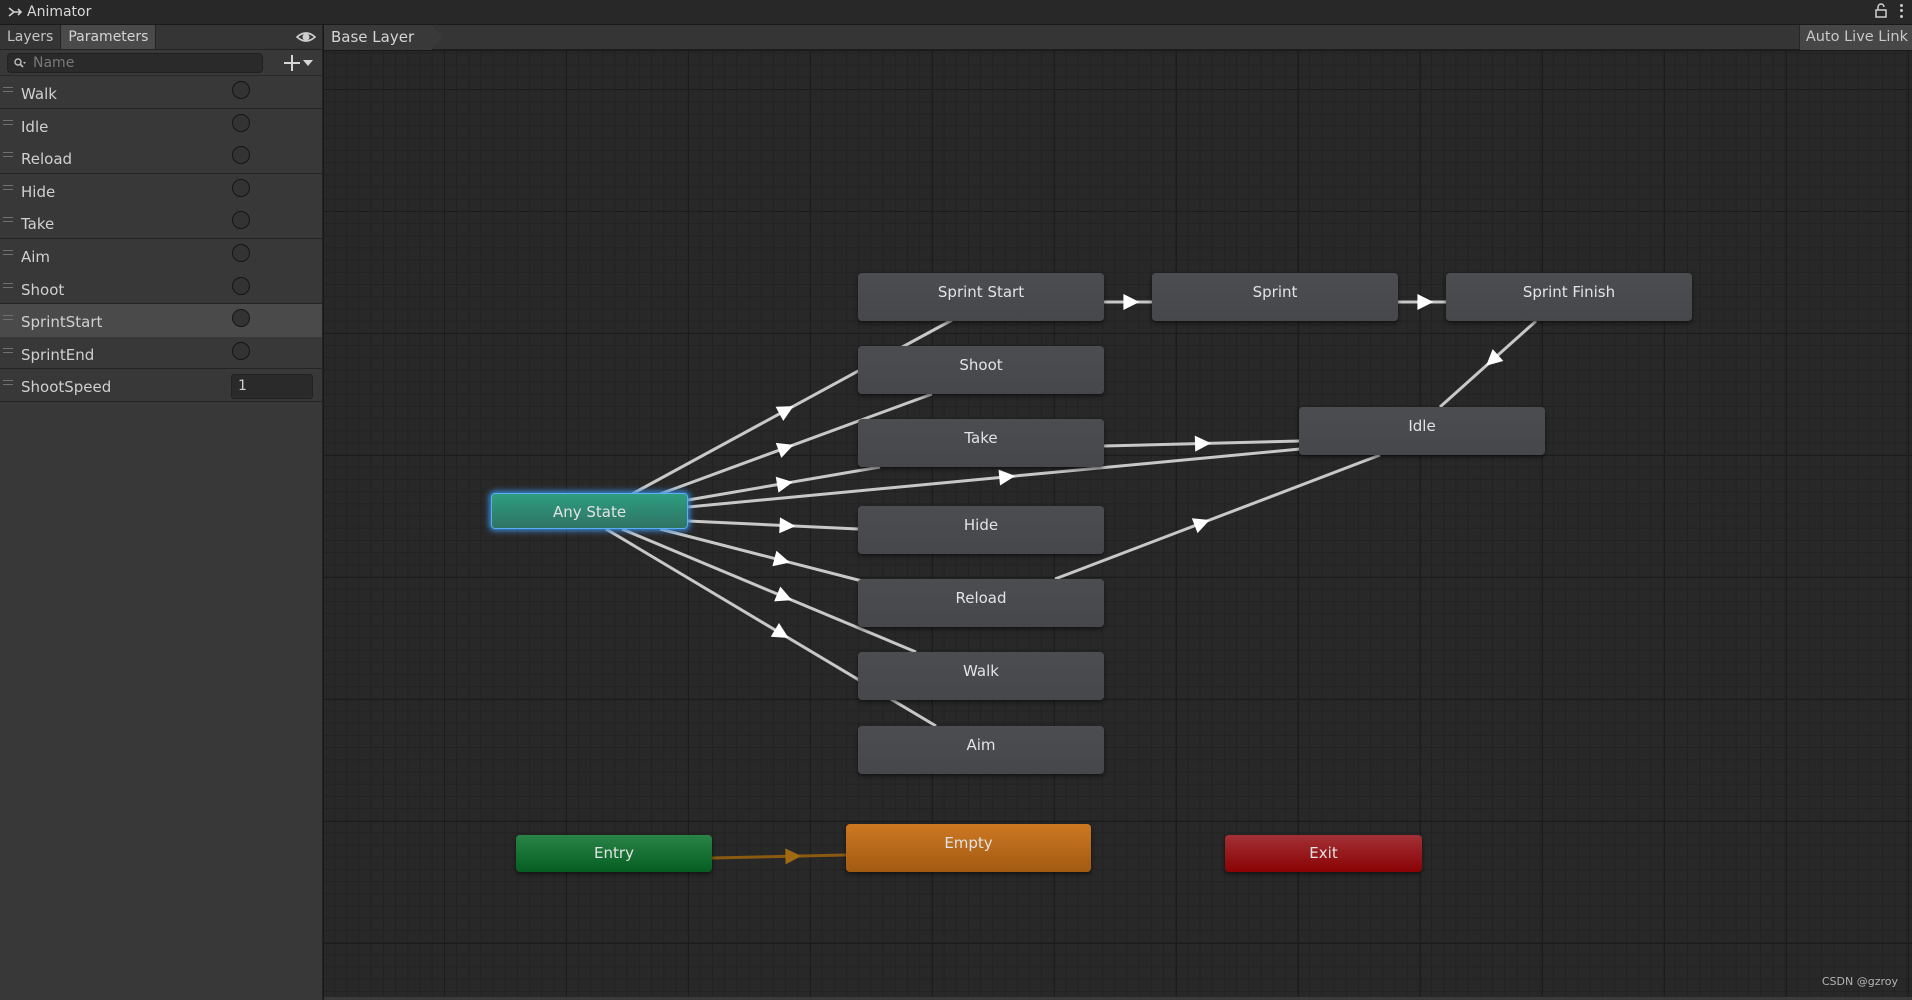 The height and width of the screenshot is (1000, 1912). I want to click on state-node-idle: Idle, so click(1422, 431).